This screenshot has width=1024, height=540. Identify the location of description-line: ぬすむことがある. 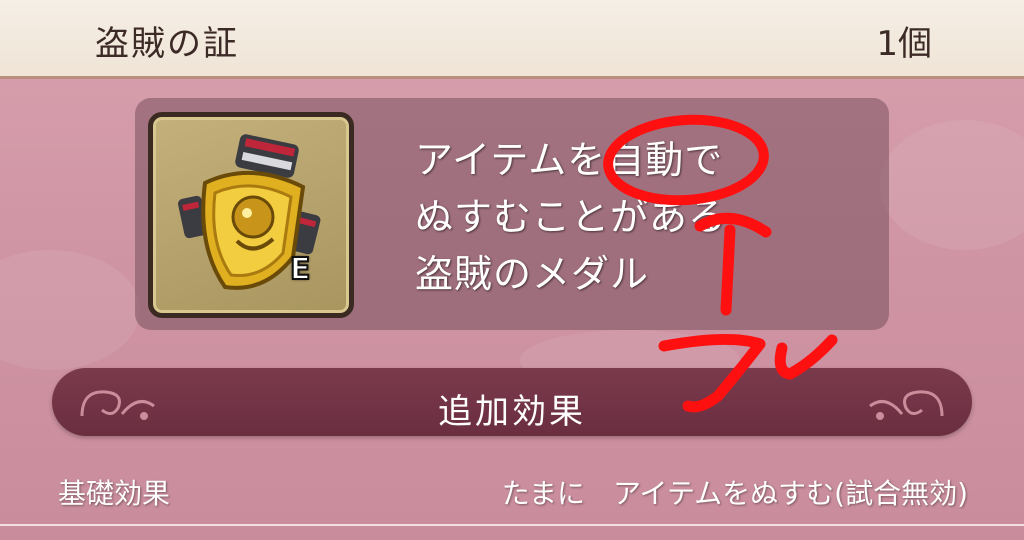
(571, 217).